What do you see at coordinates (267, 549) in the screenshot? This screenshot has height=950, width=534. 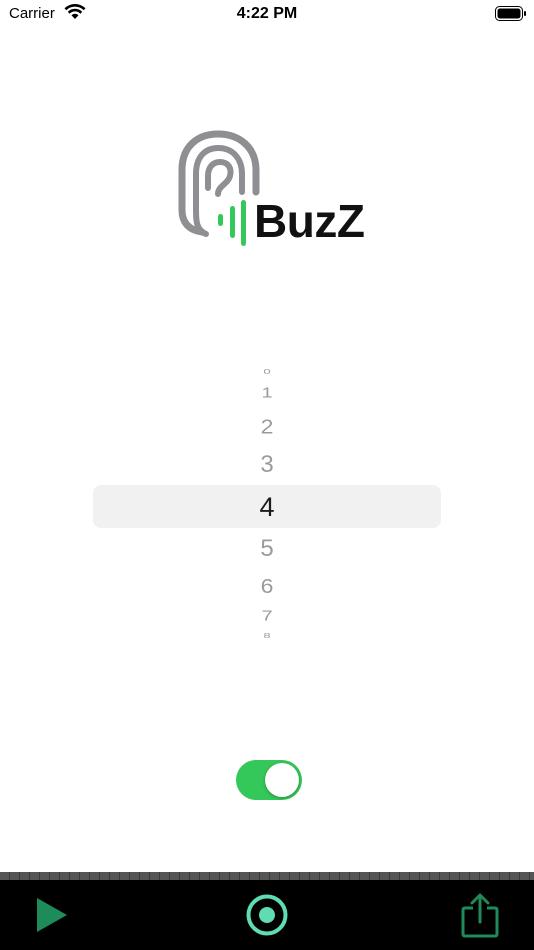 I see `picker-item: 5` at bounding box center [267, 549].